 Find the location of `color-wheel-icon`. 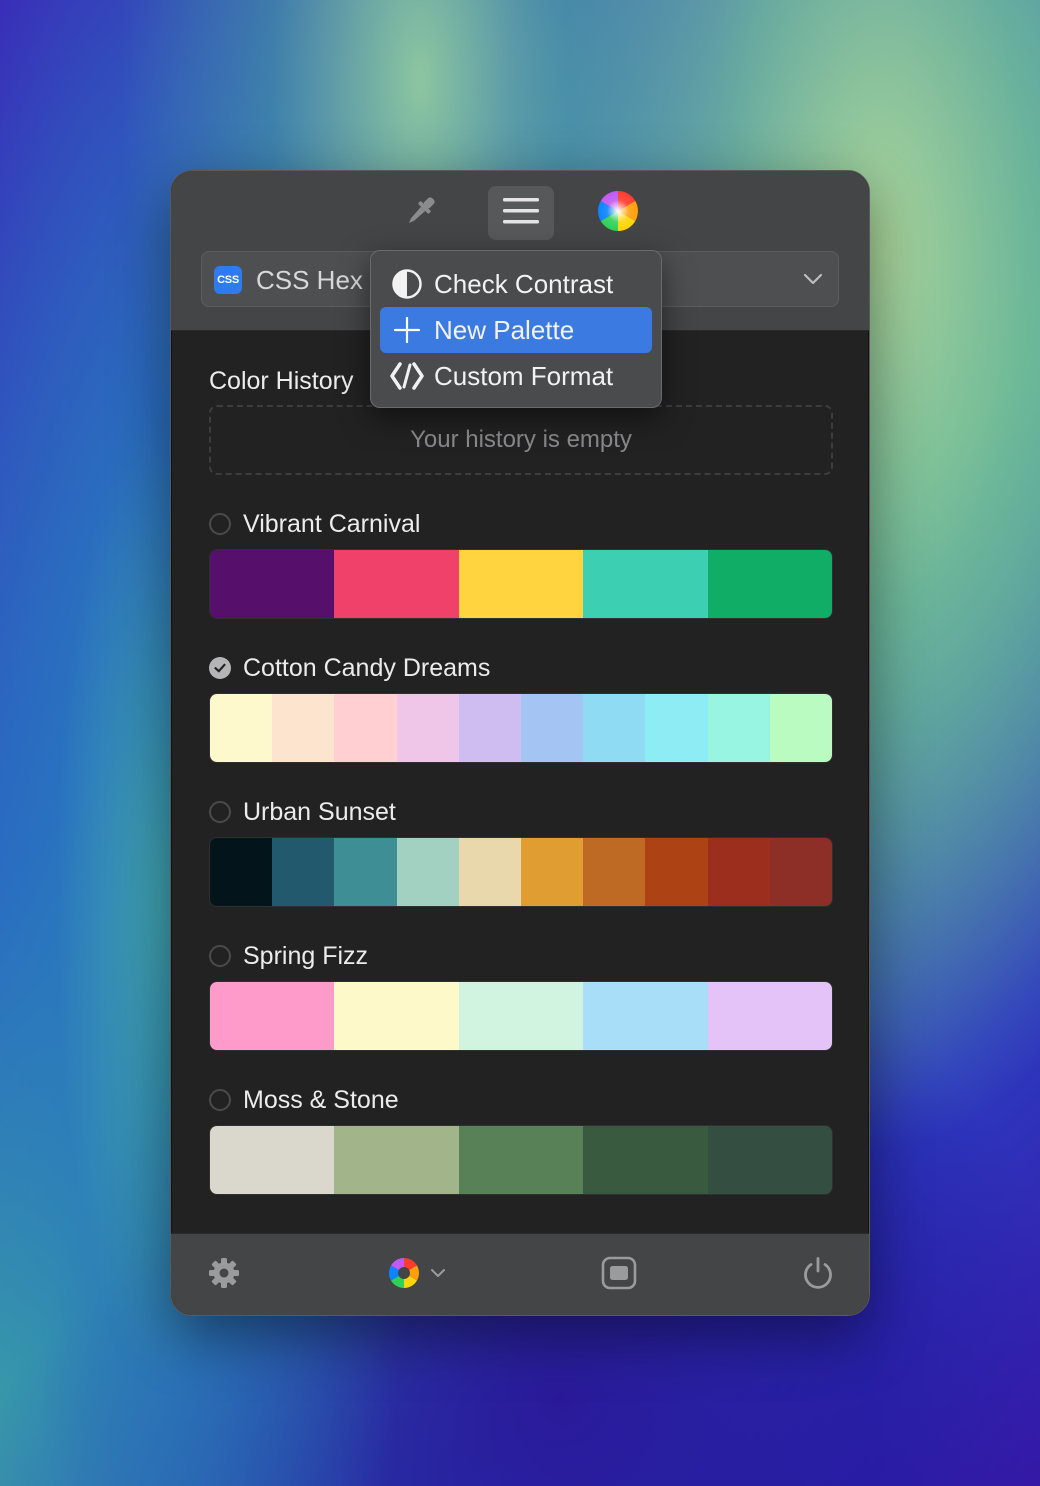

color-wheel-icon is located at coordinates (618, 213).